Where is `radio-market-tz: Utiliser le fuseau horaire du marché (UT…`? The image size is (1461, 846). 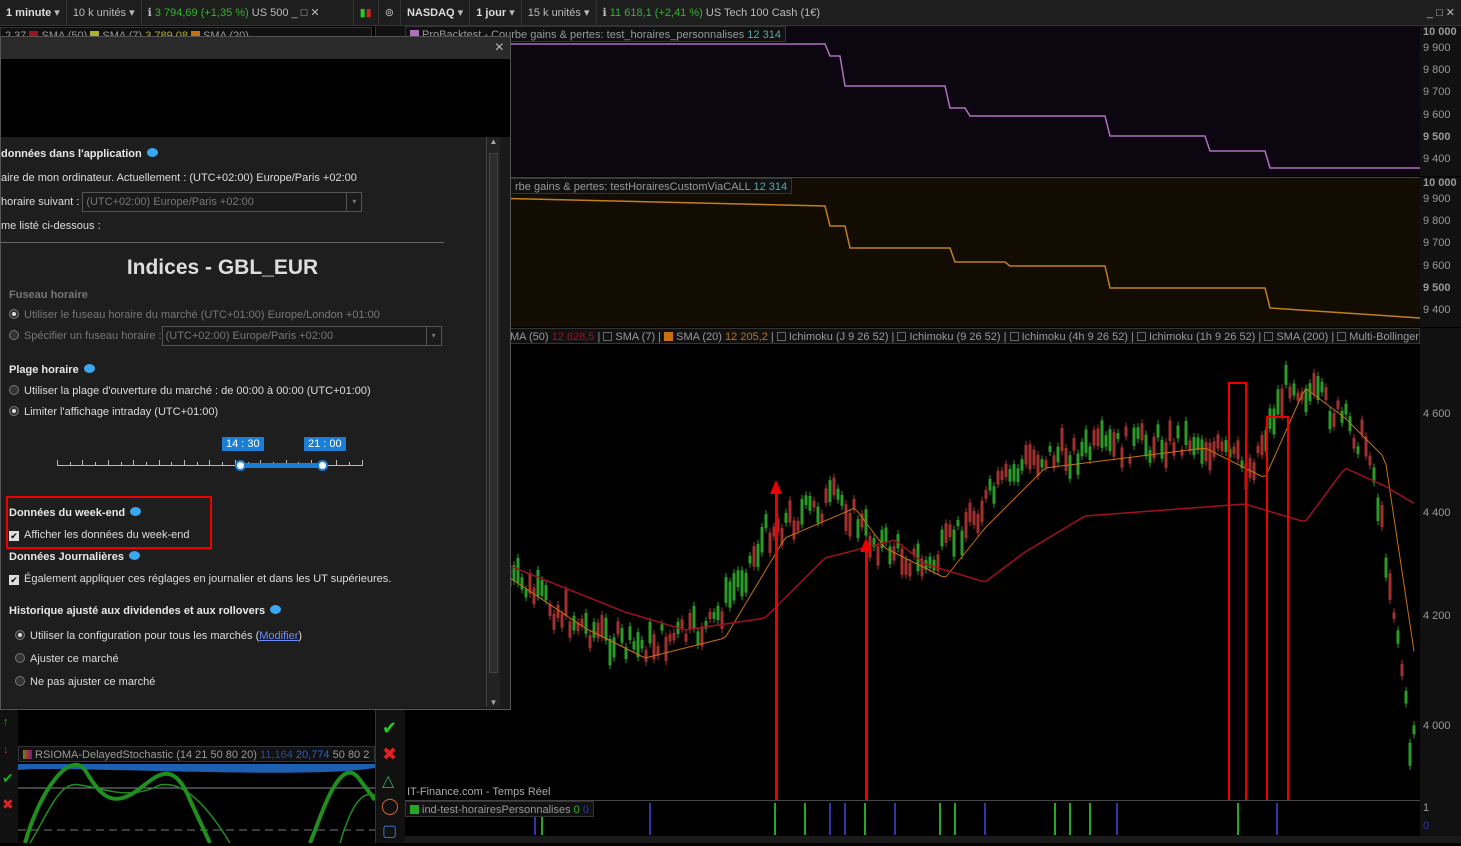
radio-market-tz: Utiliser le fuseau horaire du marché (UT… is located at coordinates (194, 315).